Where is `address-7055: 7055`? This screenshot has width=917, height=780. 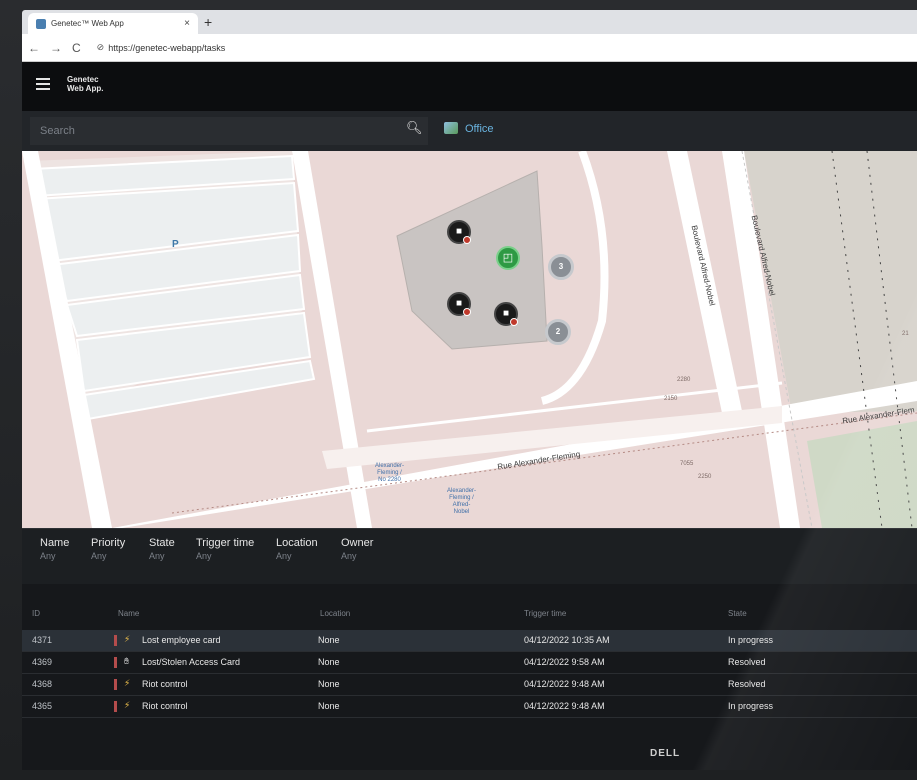
address-7055: 7055 is located at coordinates (687, 464).